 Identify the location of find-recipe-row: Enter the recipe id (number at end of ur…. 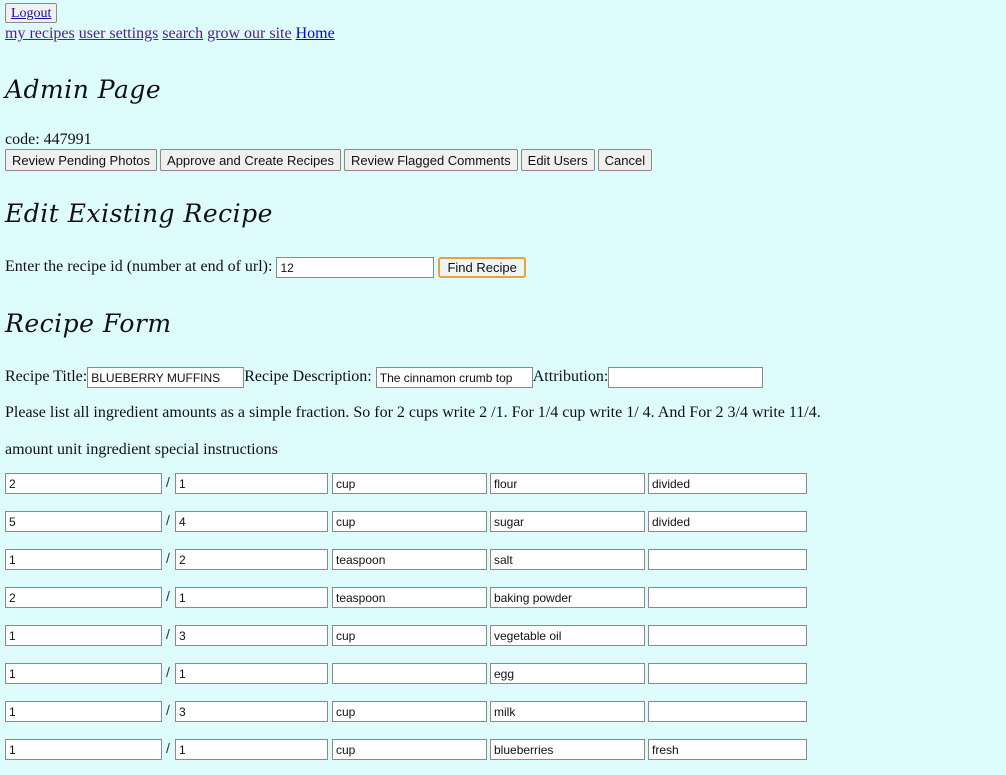
(265, 267).